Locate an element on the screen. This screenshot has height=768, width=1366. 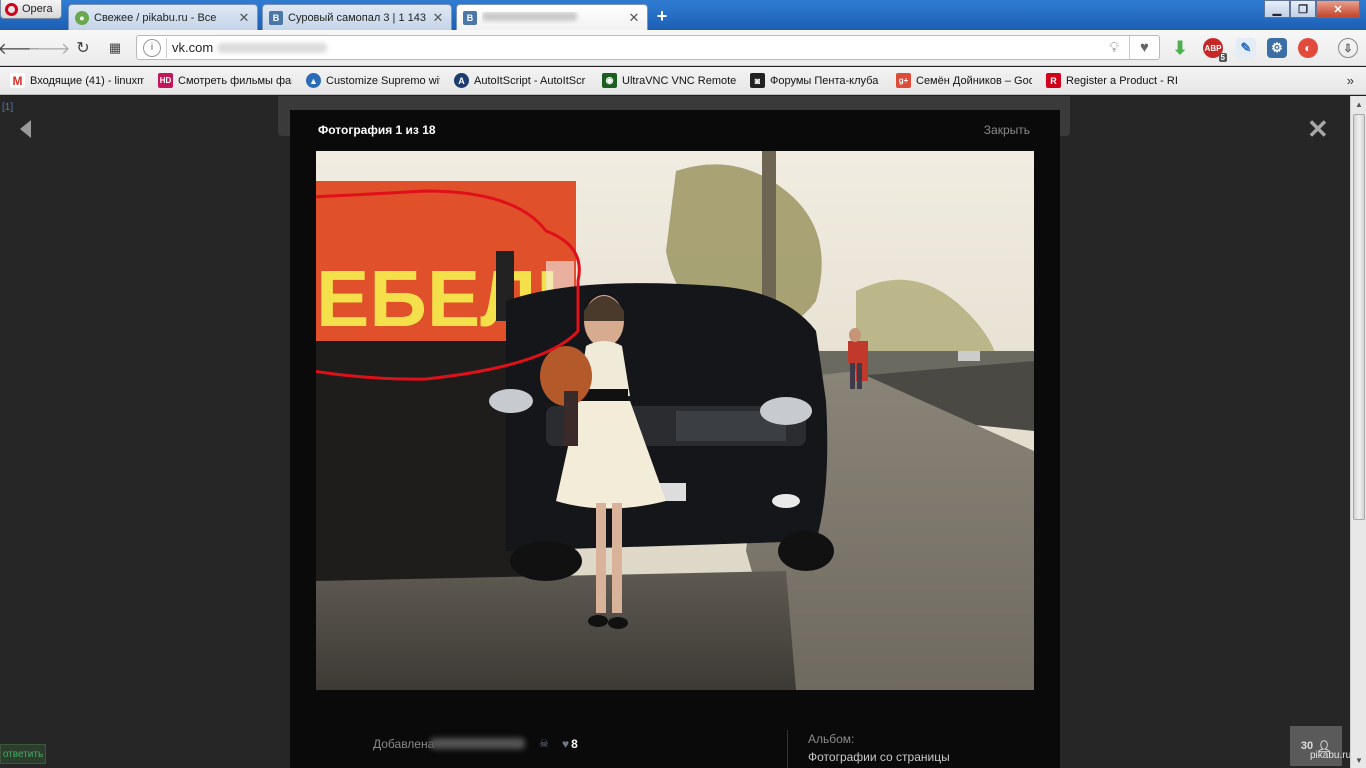
download-arrow-icon: ⬇ is located at coordinates (1180, 48).